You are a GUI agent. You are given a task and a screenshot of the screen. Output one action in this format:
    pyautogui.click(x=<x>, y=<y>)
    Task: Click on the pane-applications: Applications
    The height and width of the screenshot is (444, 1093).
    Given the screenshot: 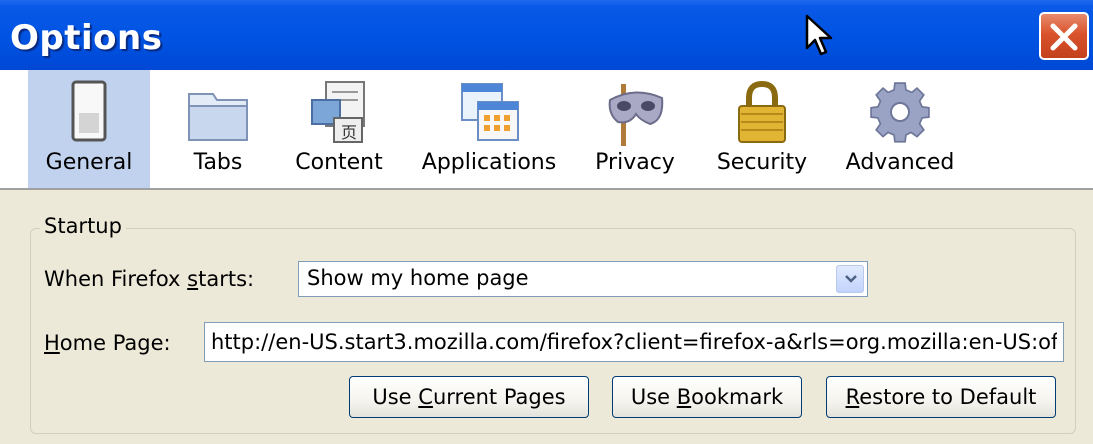 What is the action you would take?
    pyautogui.click(x=489, y=129)
    